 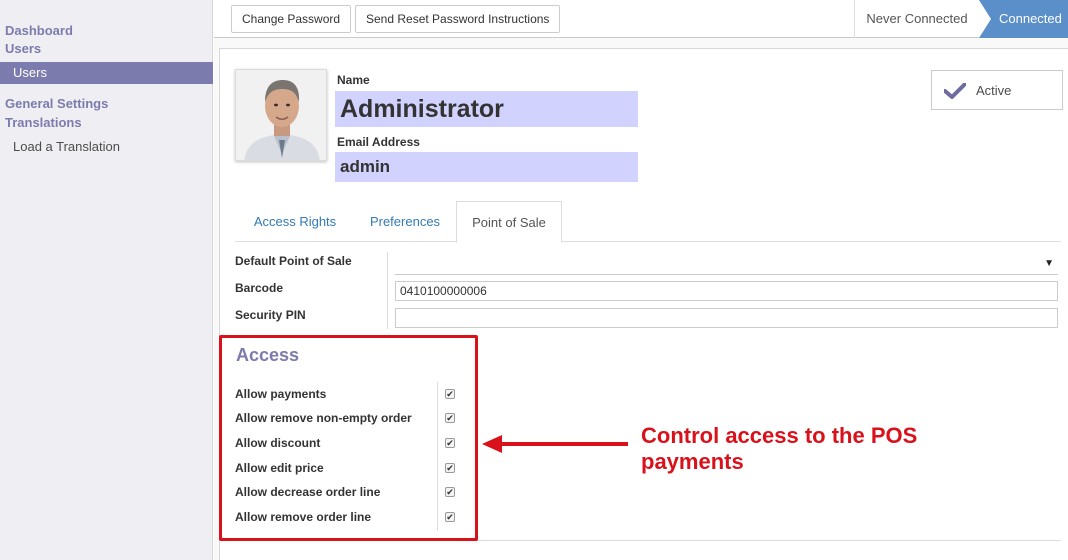 What do you see at coordinates (348, 438) in the screenshot?
I see `highlight-box` at bounding box center [348, 438].